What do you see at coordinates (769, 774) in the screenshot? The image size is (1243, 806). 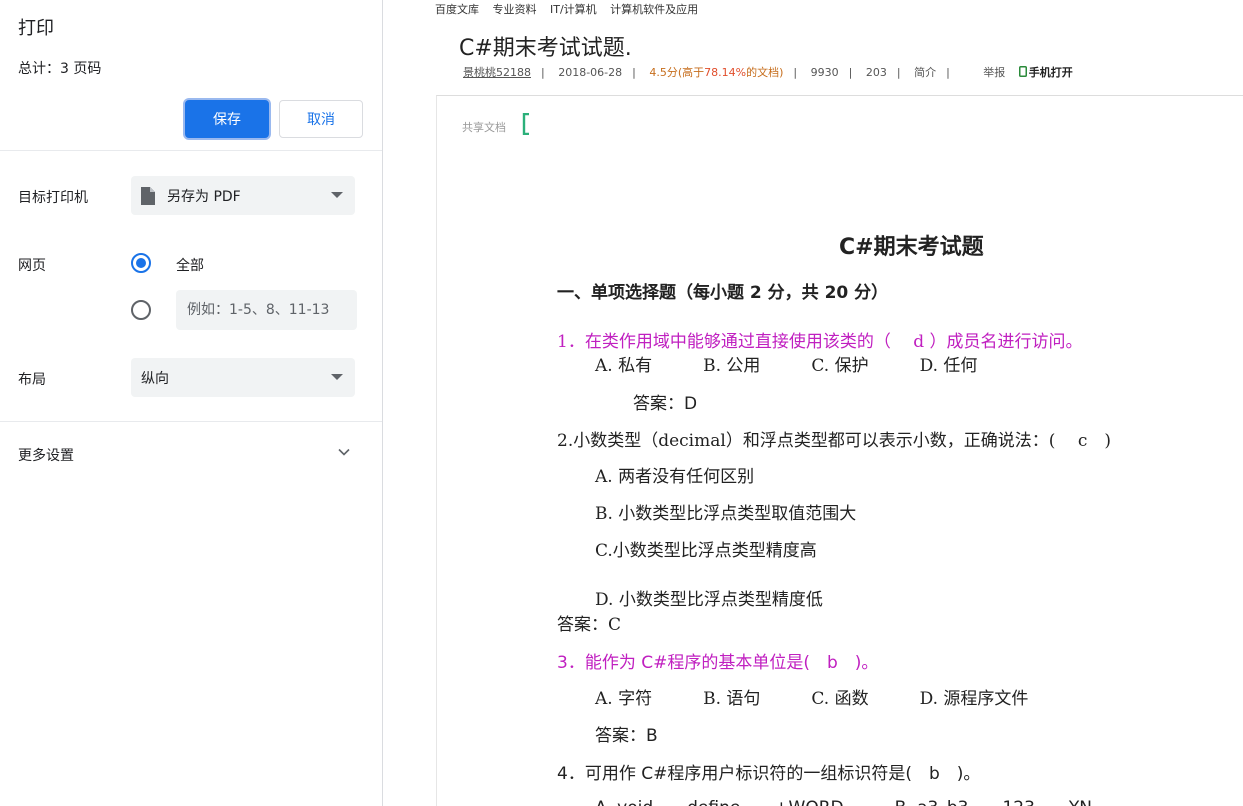 I see `question-4: 4．可用作 C#程序用户标识符的一组标识符是( b )。` at bounding box center [769, 774].